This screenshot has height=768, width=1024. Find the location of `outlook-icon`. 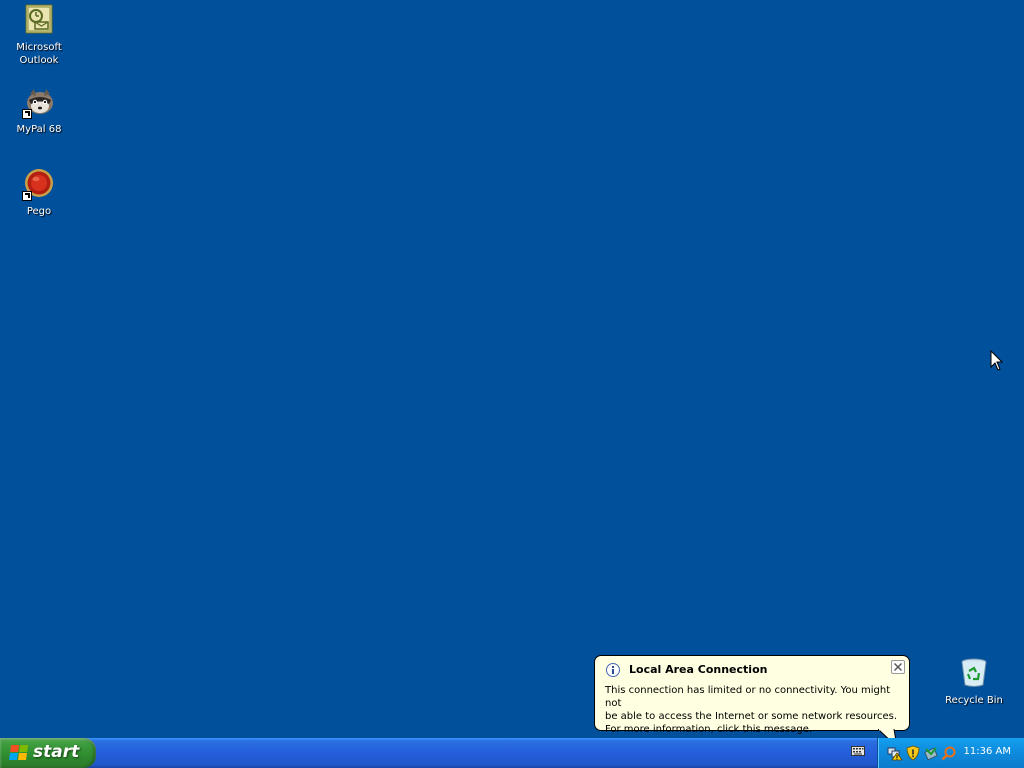

outlook-icon is located at coordinates (39, 20).